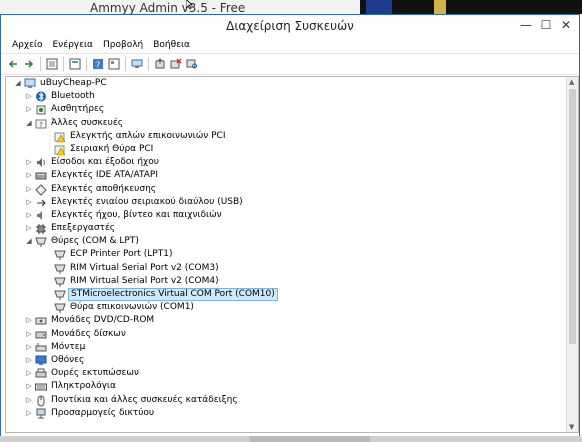 Image resolution: width=582 pixels, height=442 pixels. Describe the element at coordinates (103, 320) in the screenshot. I see `tree-node-label: Μονάδες DVD/CD-ROM` at that location.